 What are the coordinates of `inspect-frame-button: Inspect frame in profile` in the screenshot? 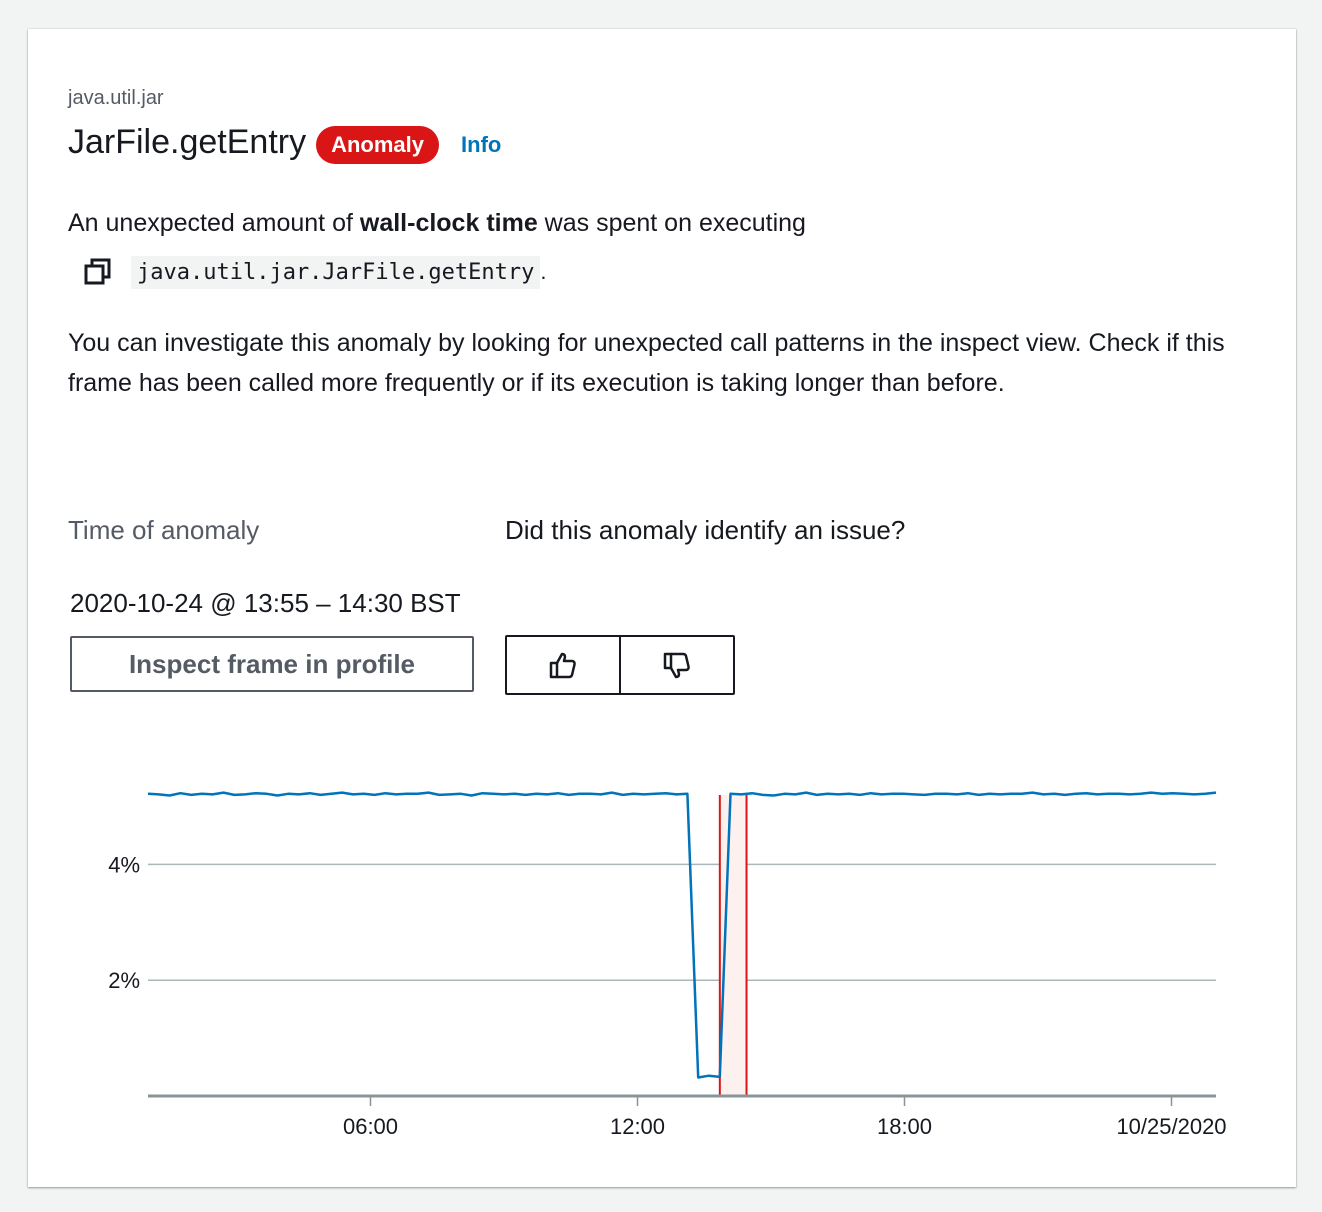 It's located at (272, 664).